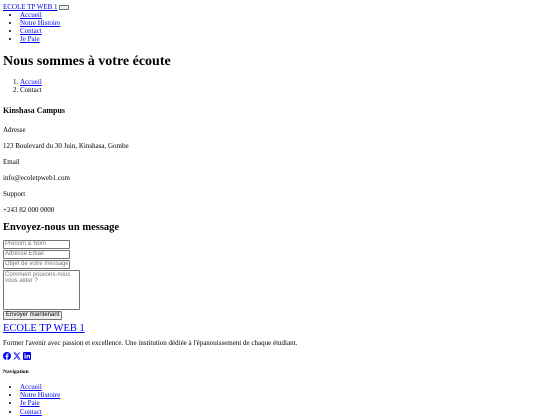 The height and width of the screenshot is (416, 540). Describe the element at coordinates (61, 227) in the screenshot. I see `form-title: Envoyez-nous un message` at that location.